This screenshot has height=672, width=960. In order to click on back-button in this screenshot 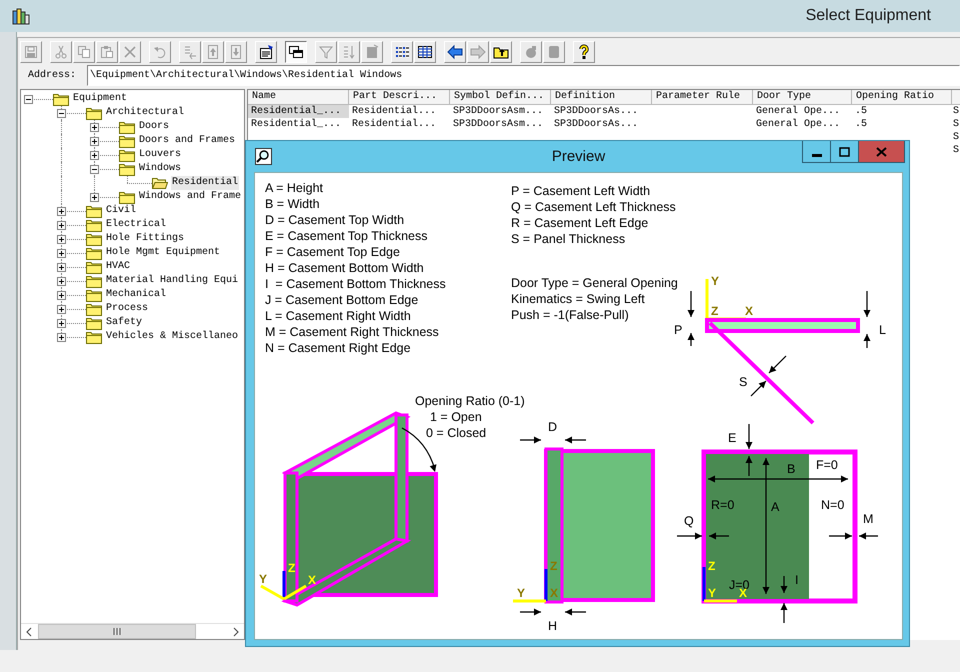, I will do `click(455, 51)`.